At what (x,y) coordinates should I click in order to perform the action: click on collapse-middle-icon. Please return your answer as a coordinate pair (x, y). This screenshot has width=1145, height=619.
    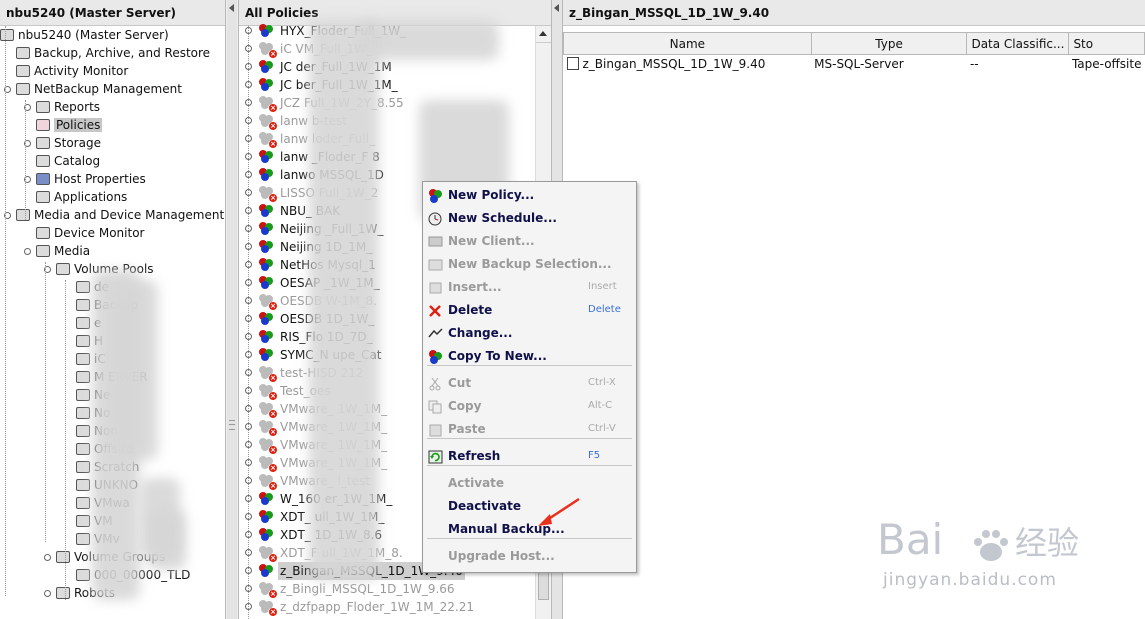
    Looking at the image, I should click on (556, 8).